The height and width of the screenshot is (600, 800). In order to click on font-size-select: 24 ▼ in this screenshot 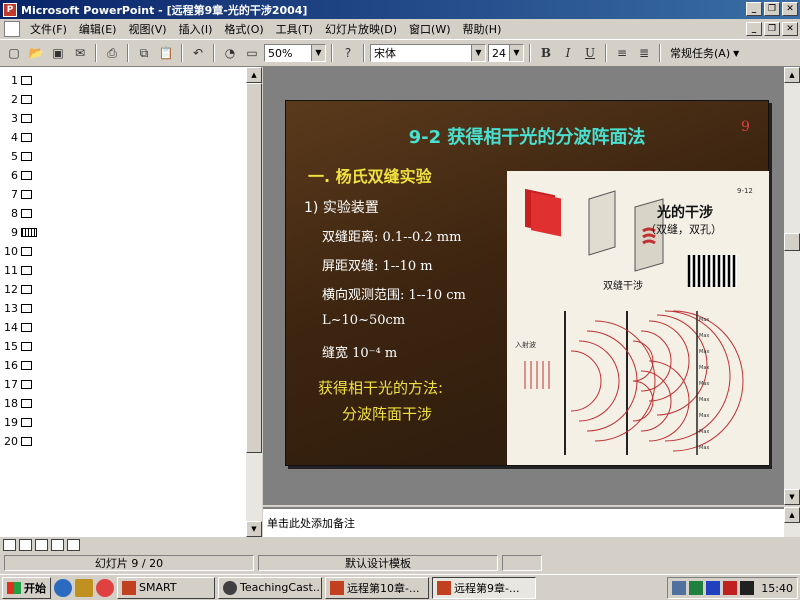, I will do `click(506, 53)`.